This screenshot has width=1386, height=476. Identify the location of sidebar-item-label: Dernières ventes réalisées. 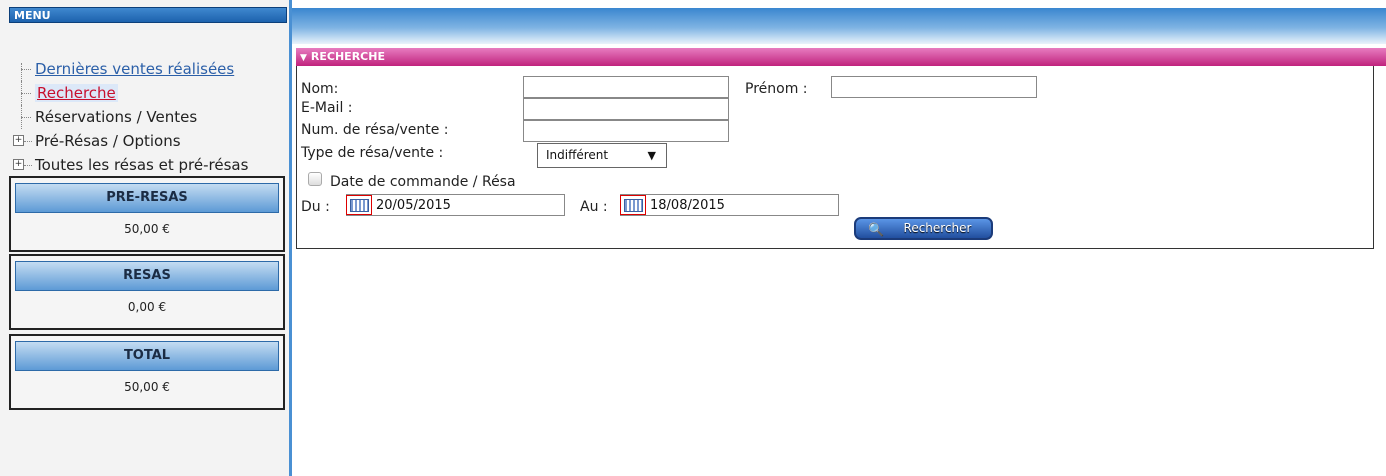
(135, 69).